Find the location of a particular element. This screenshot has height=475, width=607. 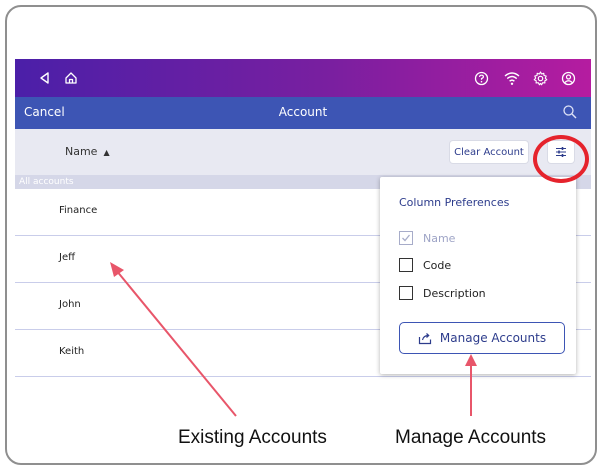

popup-title: Column Preferences is located at coordinates (454, 202).